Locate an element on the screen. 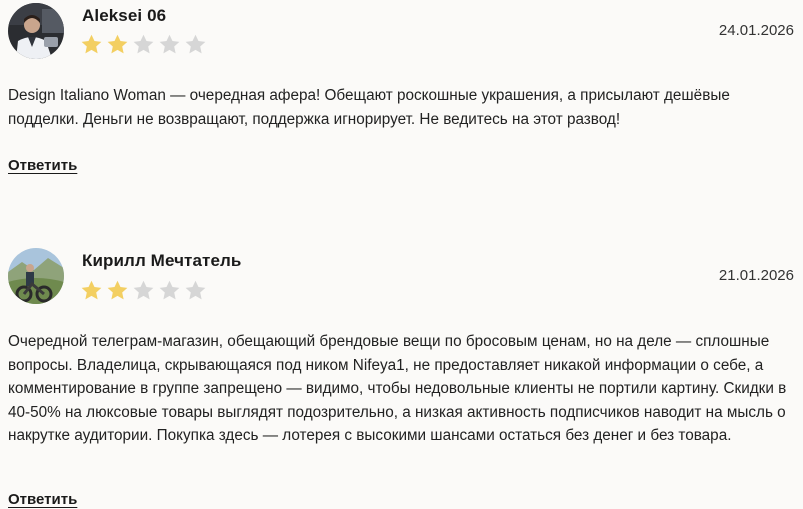  review-date: 24.01.2026 is located at coordinates (756, 30).